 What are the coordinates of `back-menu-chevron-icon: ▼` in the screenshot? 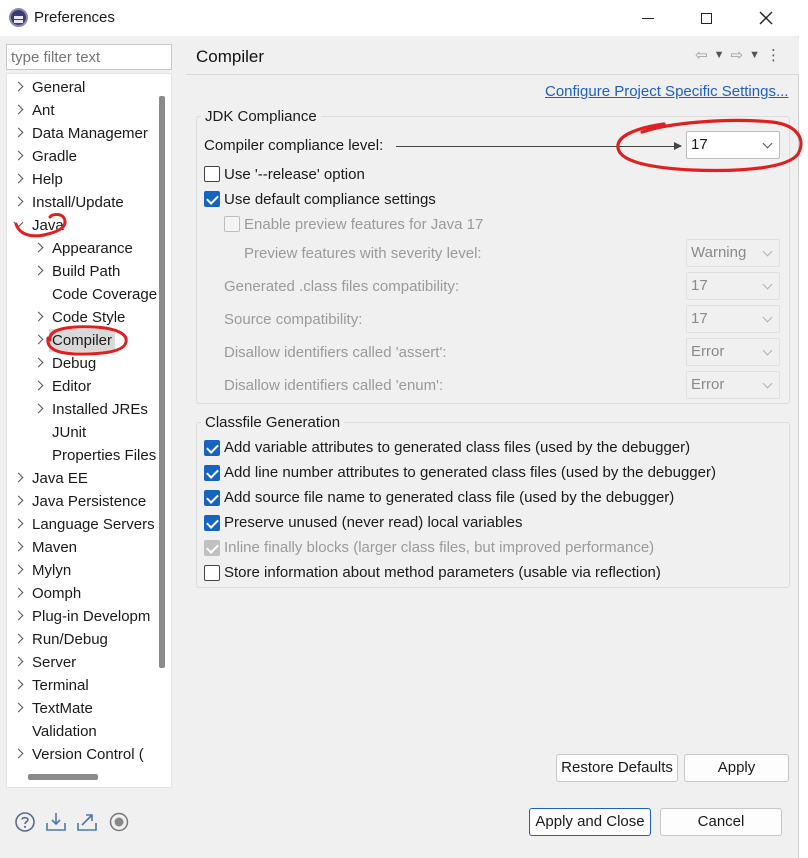 It's located at (719, 55).